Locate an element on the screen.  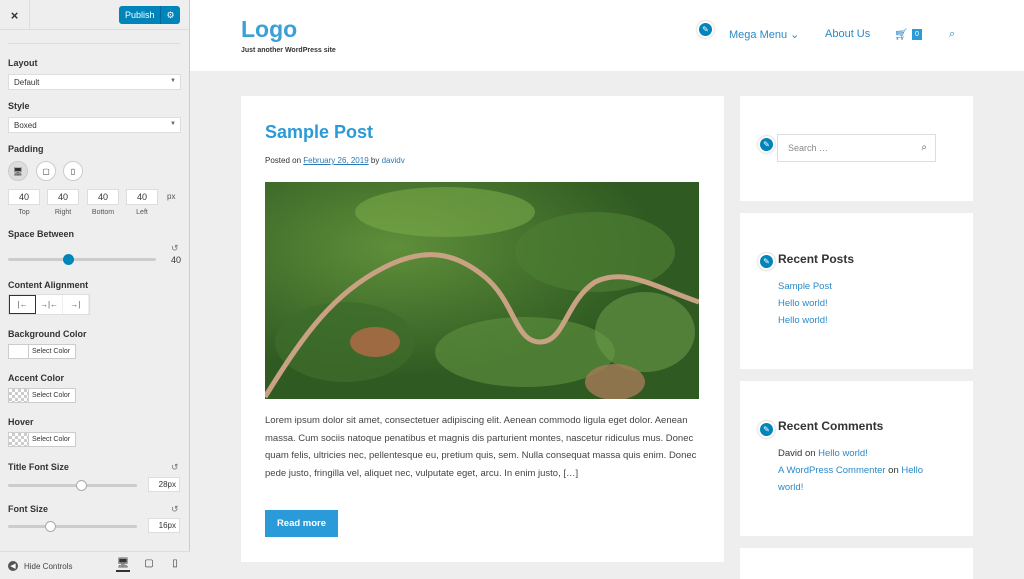
tablet-preview-icon: ▢ is located at coordinates (149, 565).